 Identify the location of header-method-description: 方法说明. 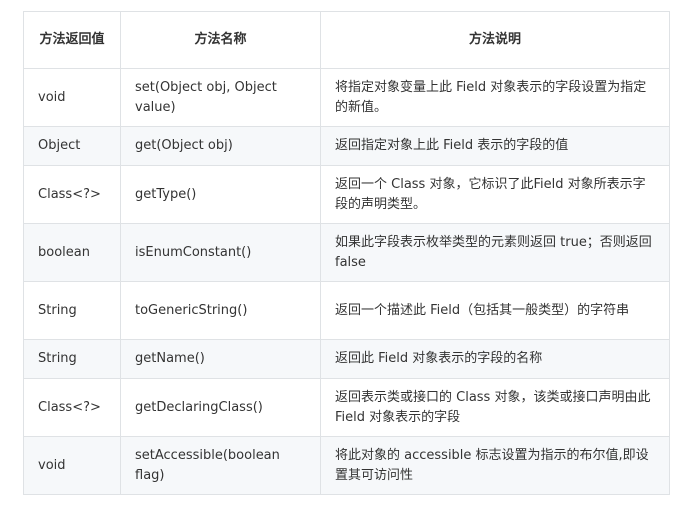
(495, 40).